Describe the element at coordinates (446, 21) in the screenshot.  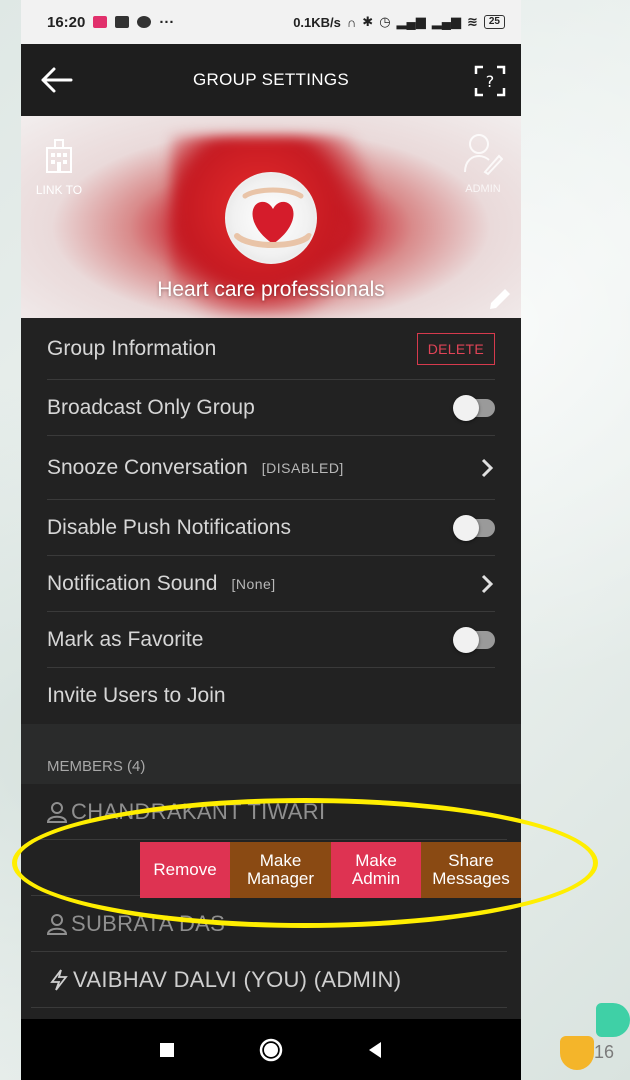
I see `signal-icon-2: ▂▄▆` at that location.